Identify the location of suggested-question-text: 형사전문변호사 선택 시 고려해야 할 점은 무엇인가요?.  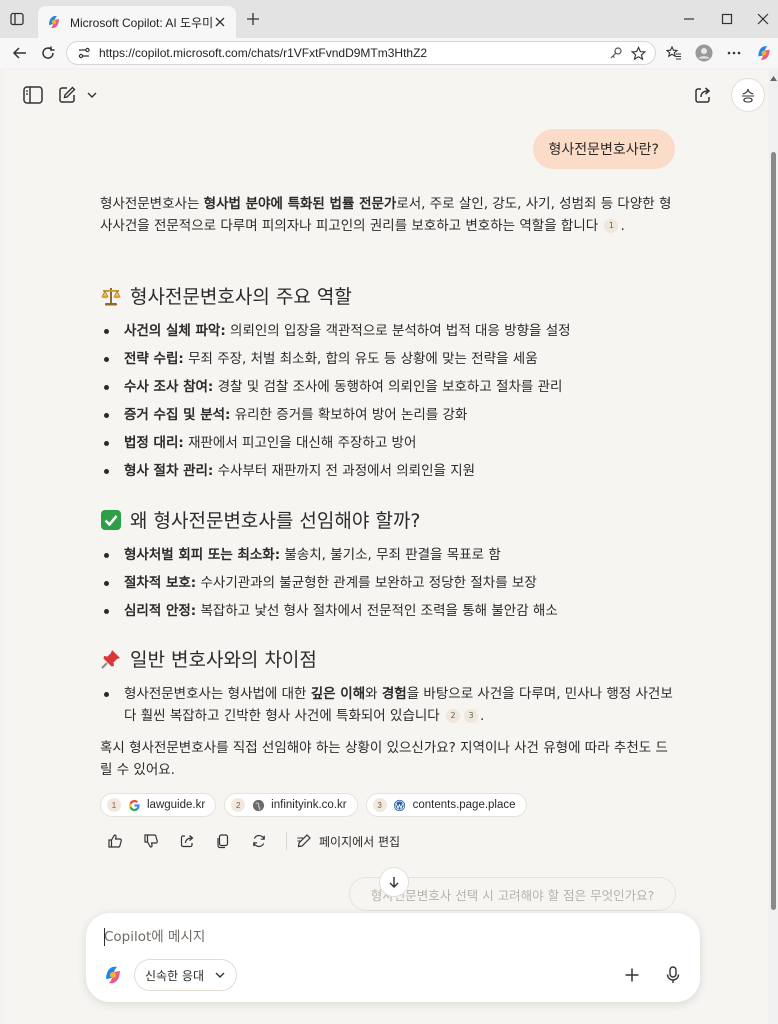
(512, 895).